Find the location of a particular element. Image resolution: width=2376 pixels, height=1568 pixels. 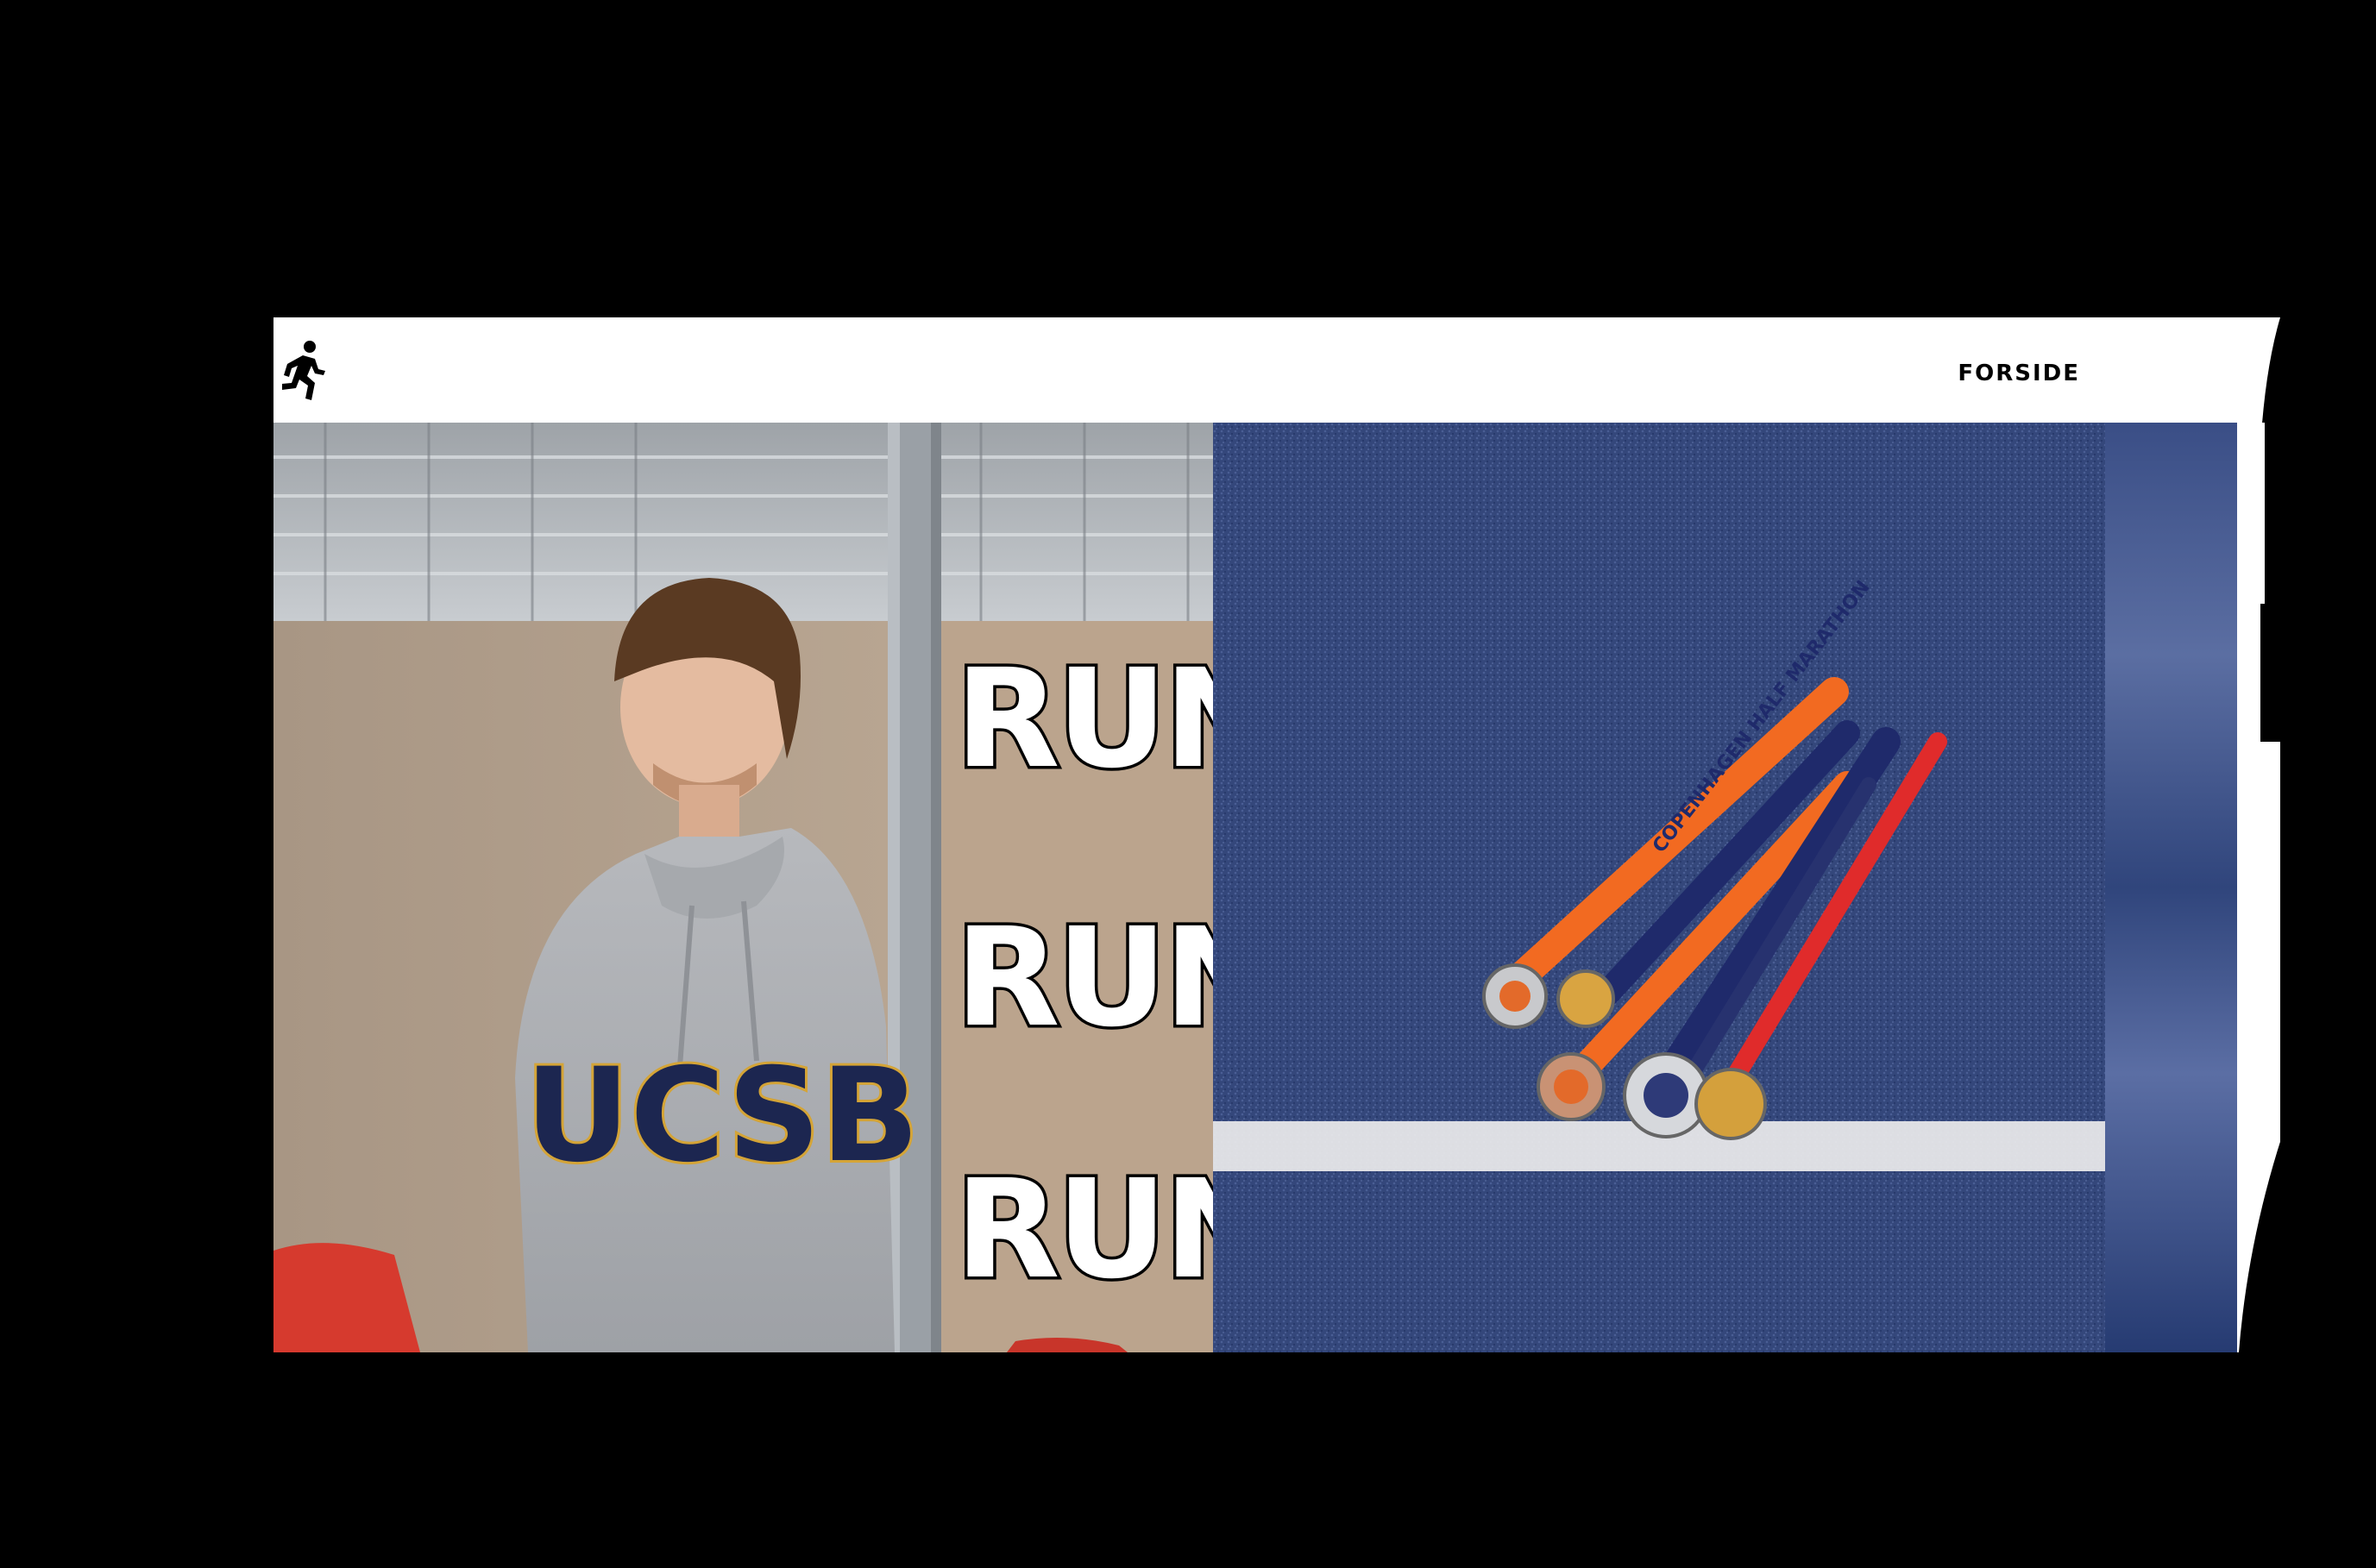

run-word-1: RUN is located at coordinates (1084, 719).